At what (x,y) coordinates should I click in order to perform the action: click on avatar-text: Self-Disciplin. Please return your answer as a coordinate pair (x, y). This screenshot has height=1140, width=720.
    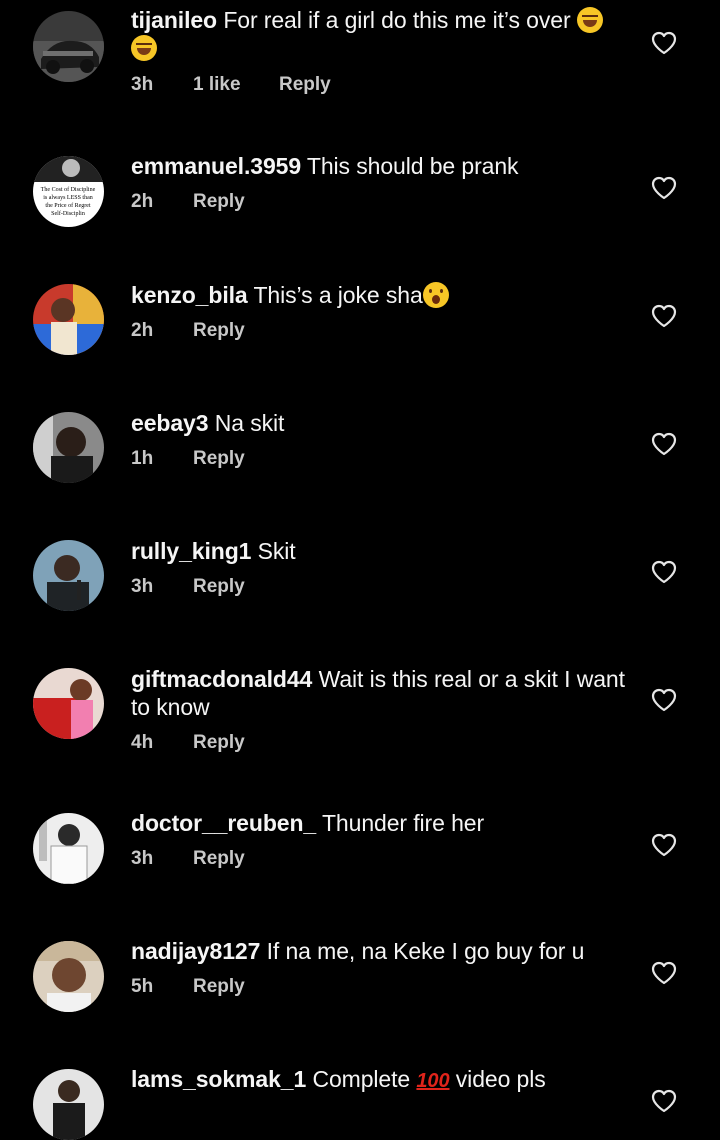
    Looking at the image, I should click on (68, 213).